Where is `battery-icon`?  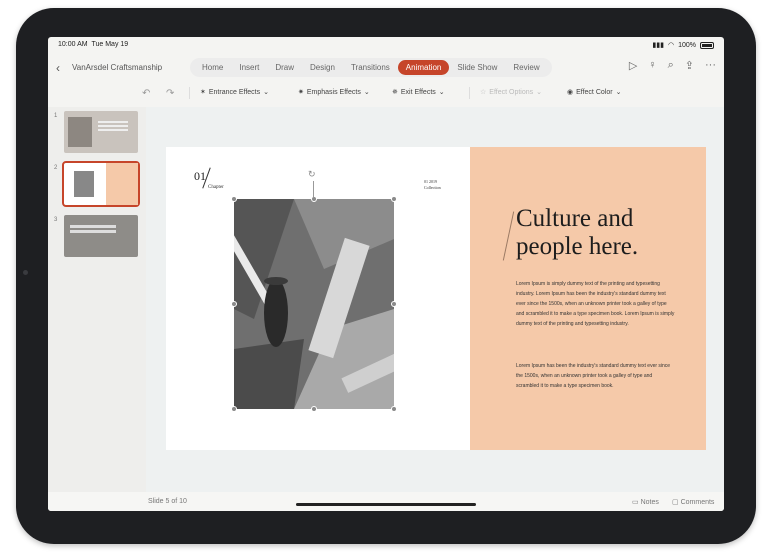
battery-icon is located at coordinates (707, 45).